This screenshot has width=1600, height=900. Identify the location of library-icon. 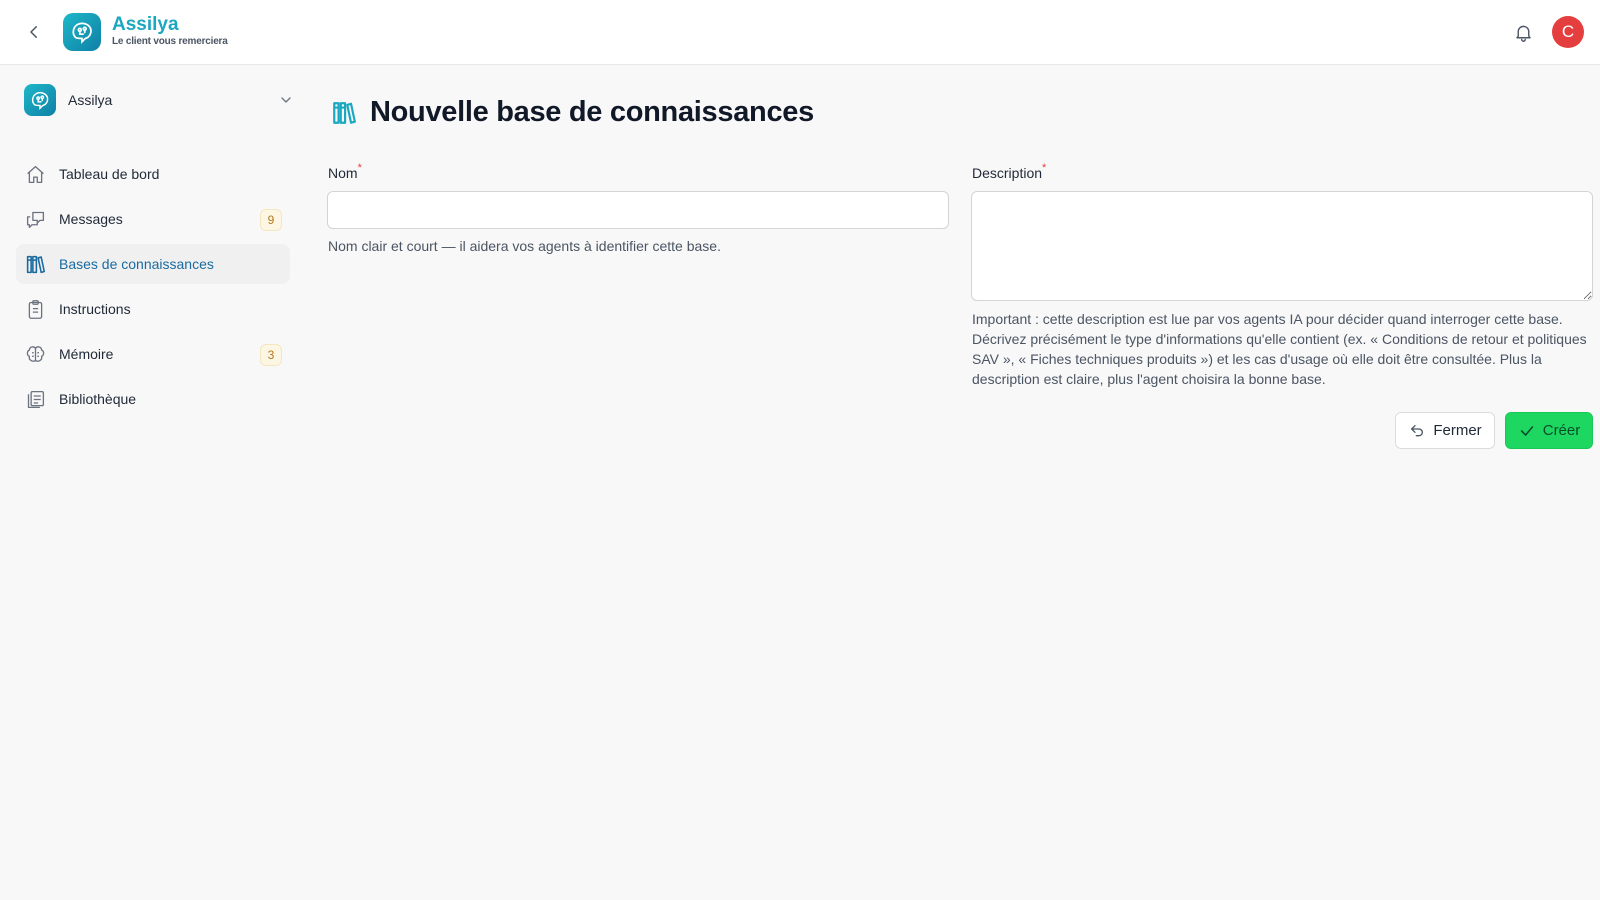
(35, 399).